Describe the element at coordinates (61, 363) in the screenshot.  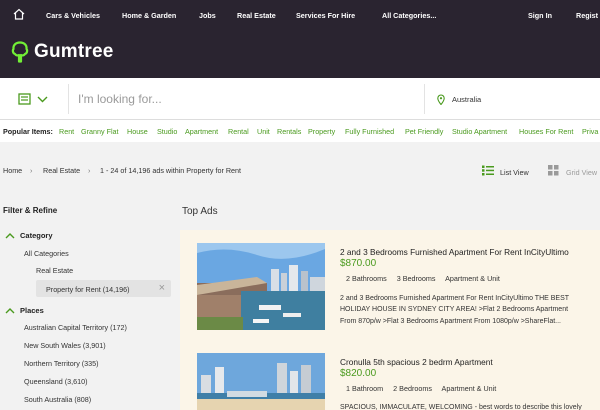
I see `place-link: Northern Territory (335)` at that location.